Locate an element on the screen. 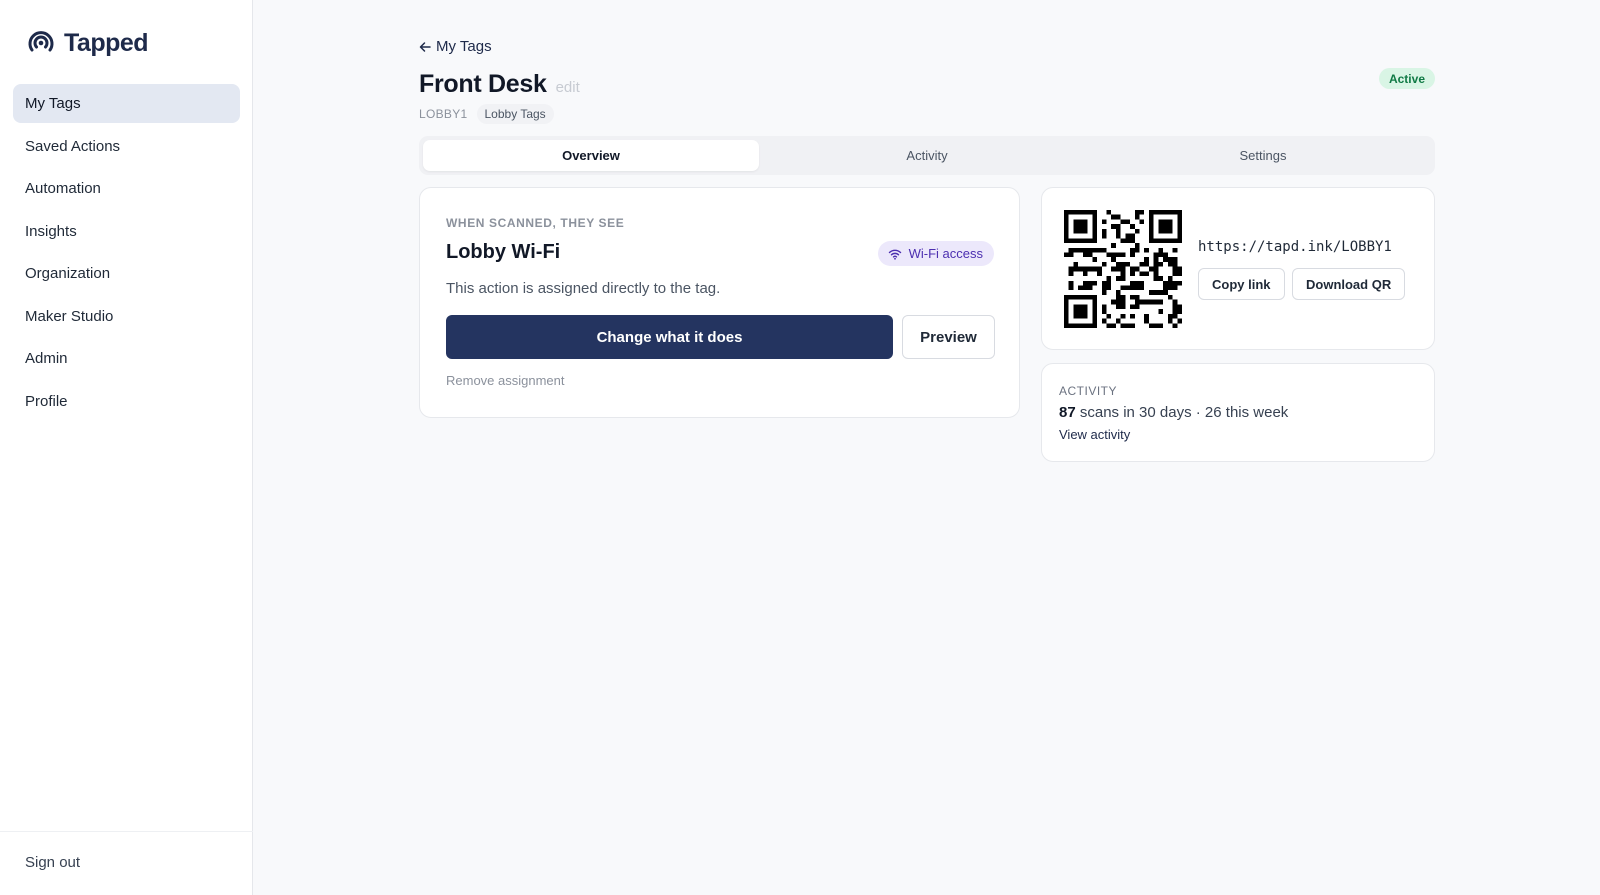 The image size is (1600, 895). tab-overview: Overview is located at coordinates (591, 155).